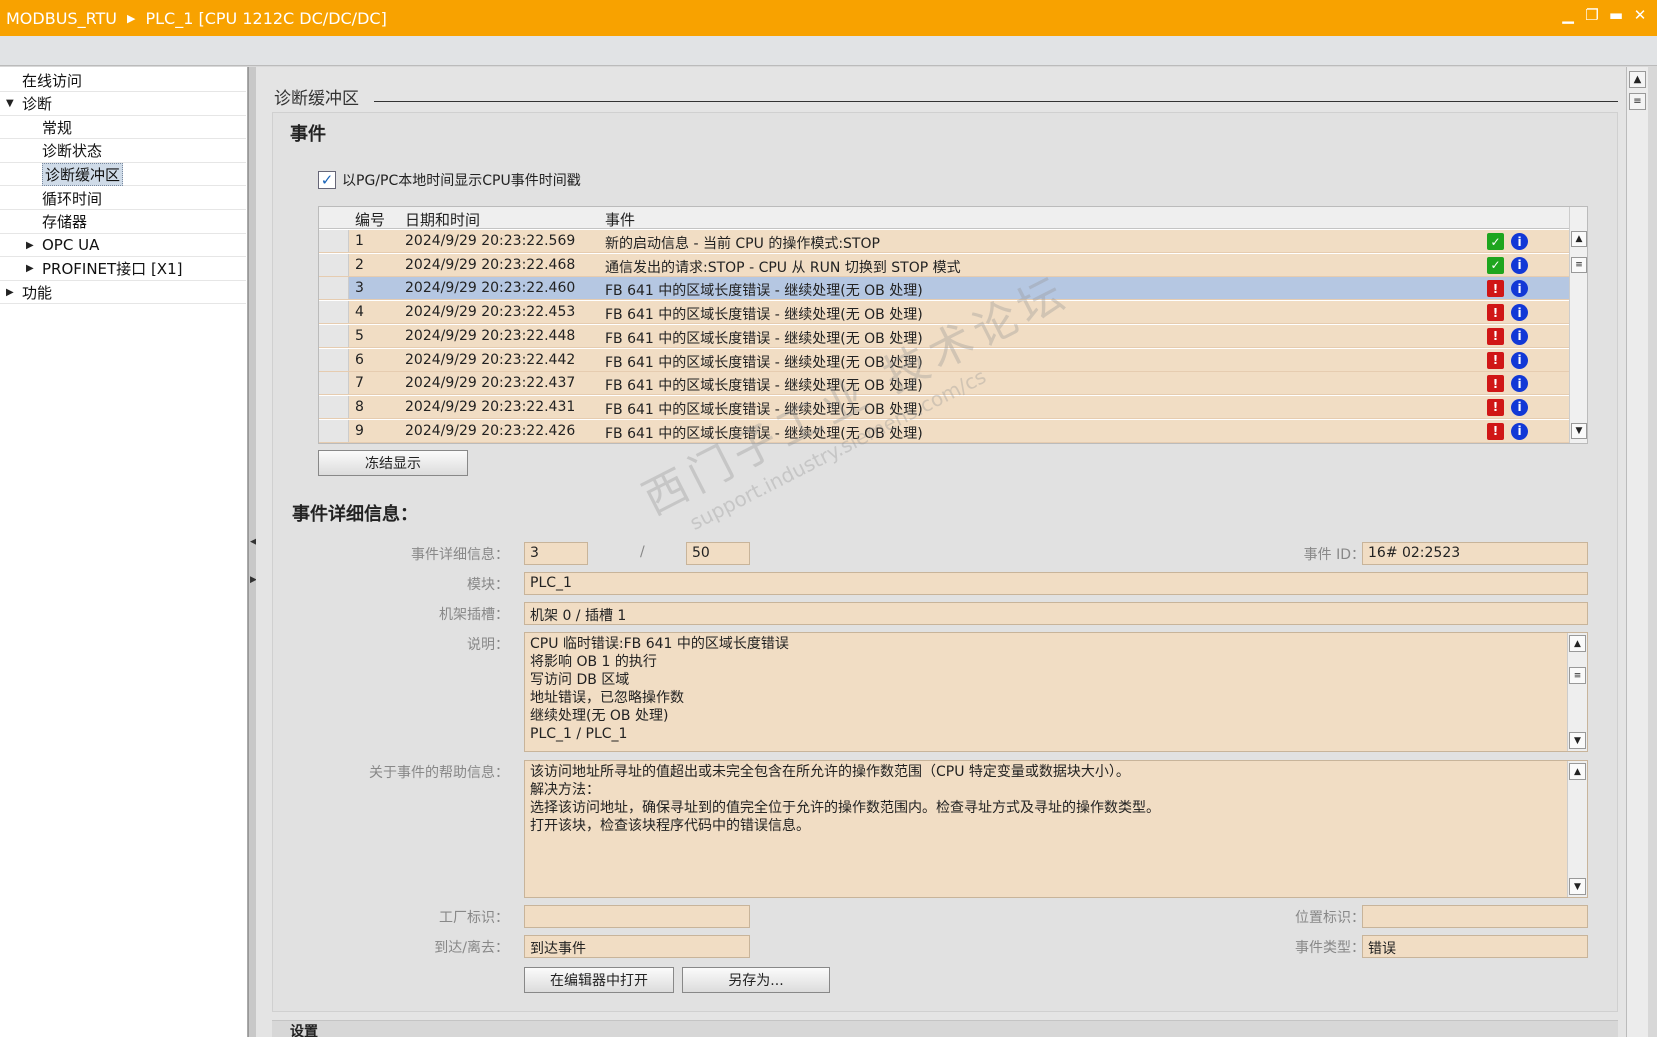  What do you see at coordinates (355, 514) in the screenshot?
I see `details-heading: 事件详细信息：` at bounding box center [355, 514].